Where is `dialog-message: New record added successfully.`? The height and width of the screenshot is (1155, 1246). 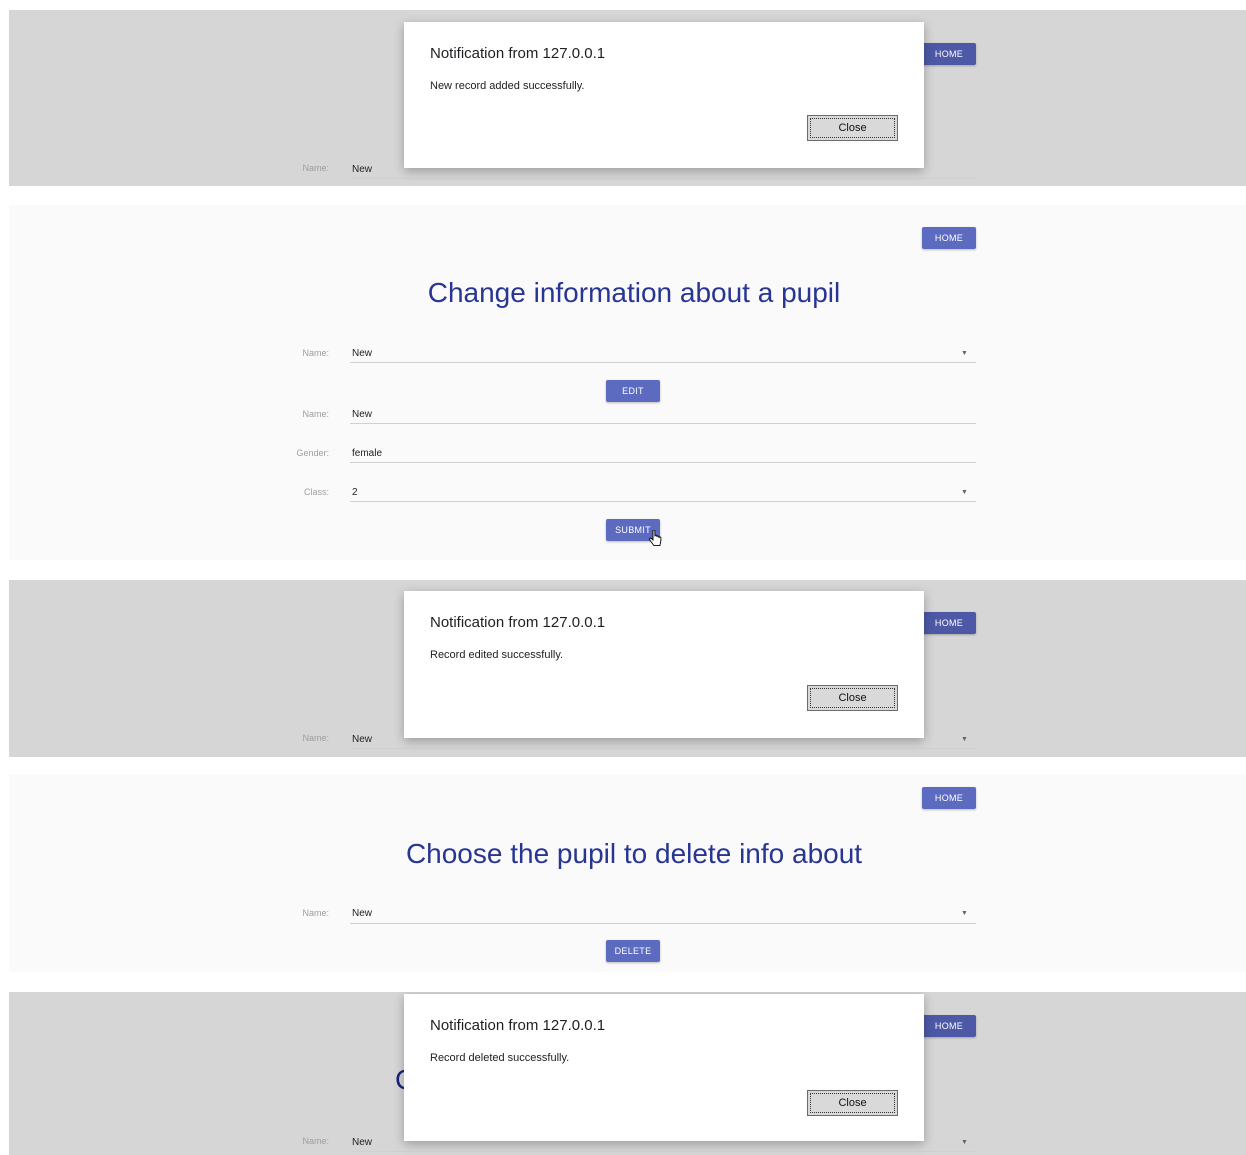
dialog-message: New record added successfully. is located at coordinates (507, 86).